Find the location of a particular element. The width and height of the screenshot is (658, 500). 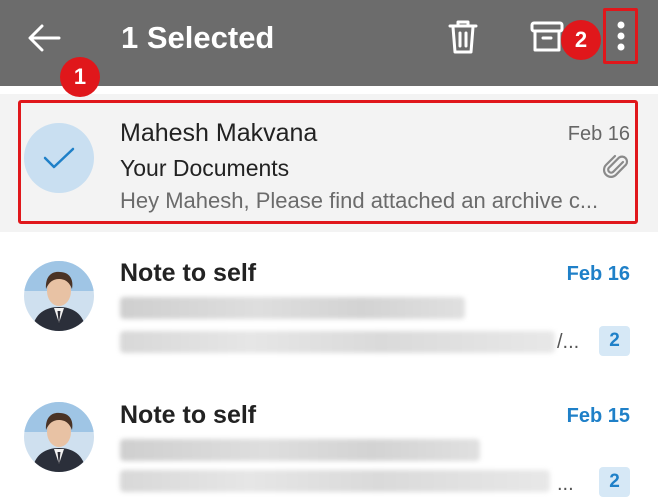

arrow-left-icon is located at coordinates (44, 38).